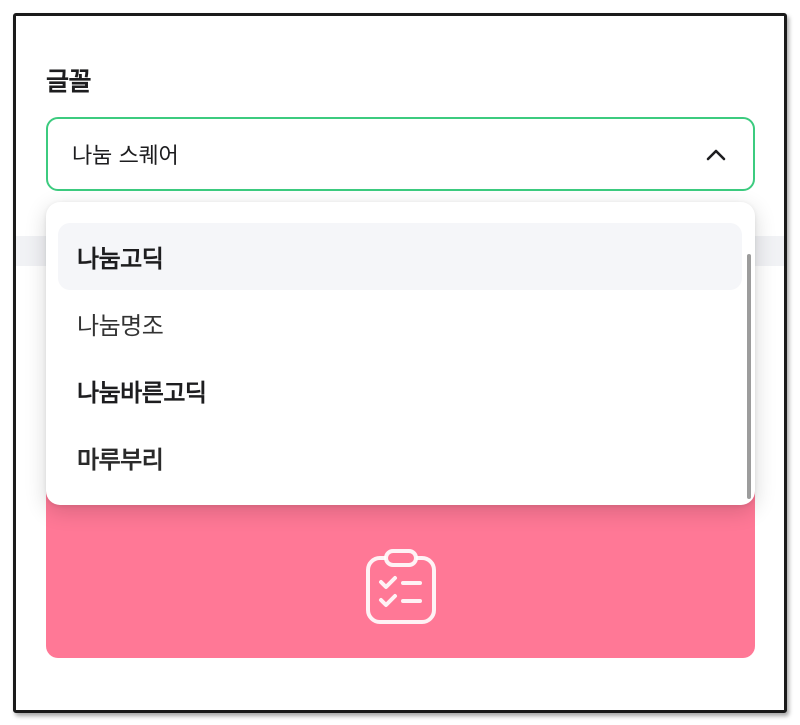  Describe the element at coordinates (125, 156) in the screenshot. I see `font-select-value: 나눔 스퀘어` at that location.